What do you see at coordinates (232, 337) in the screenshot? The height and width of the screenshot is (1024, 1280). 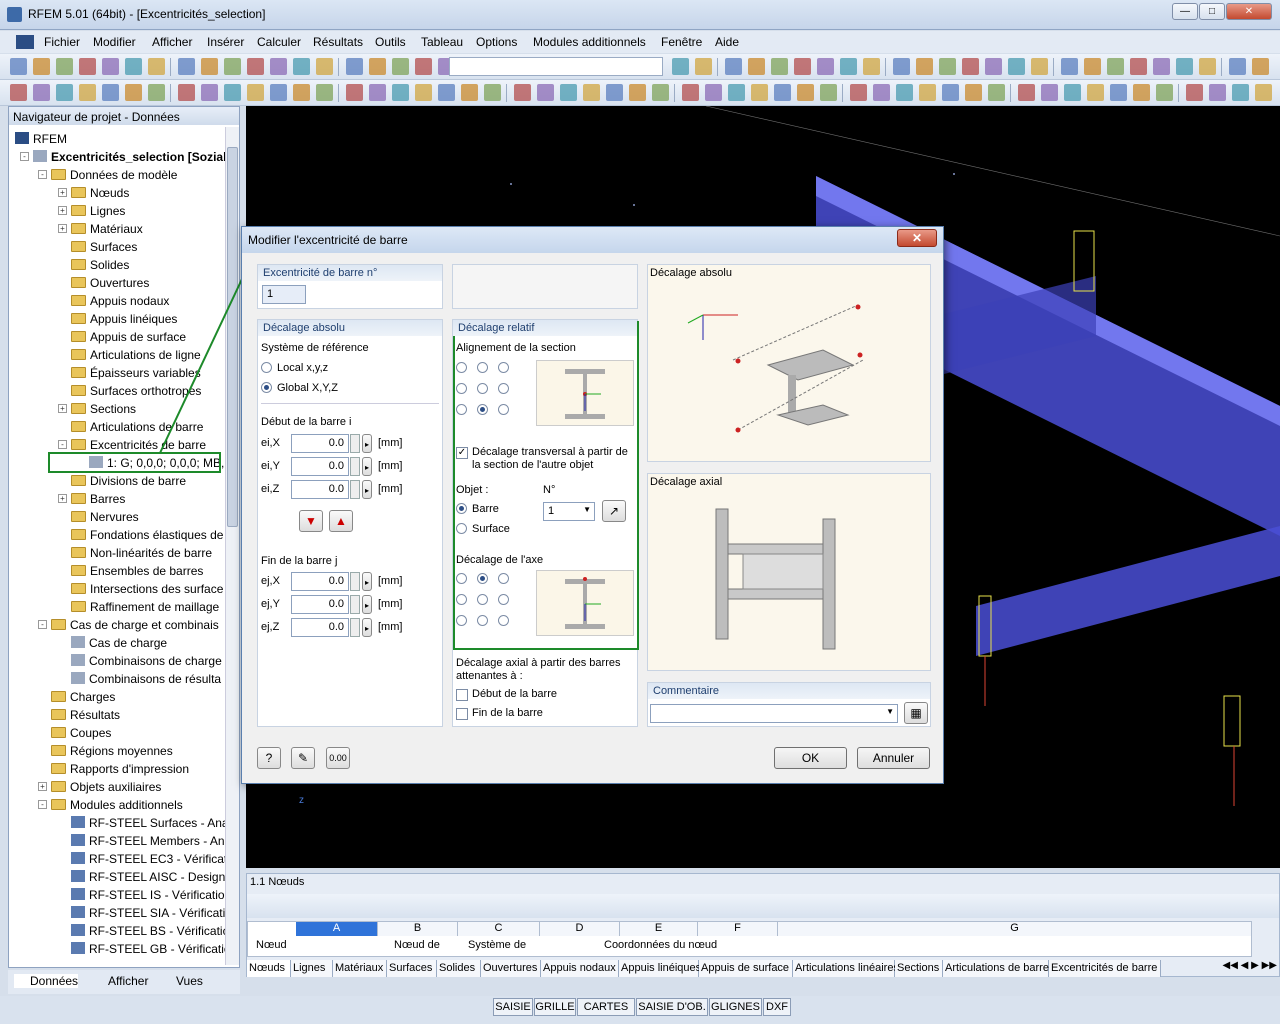 I see `navigator-scroll-thumb` at bounding box center [232, 337].